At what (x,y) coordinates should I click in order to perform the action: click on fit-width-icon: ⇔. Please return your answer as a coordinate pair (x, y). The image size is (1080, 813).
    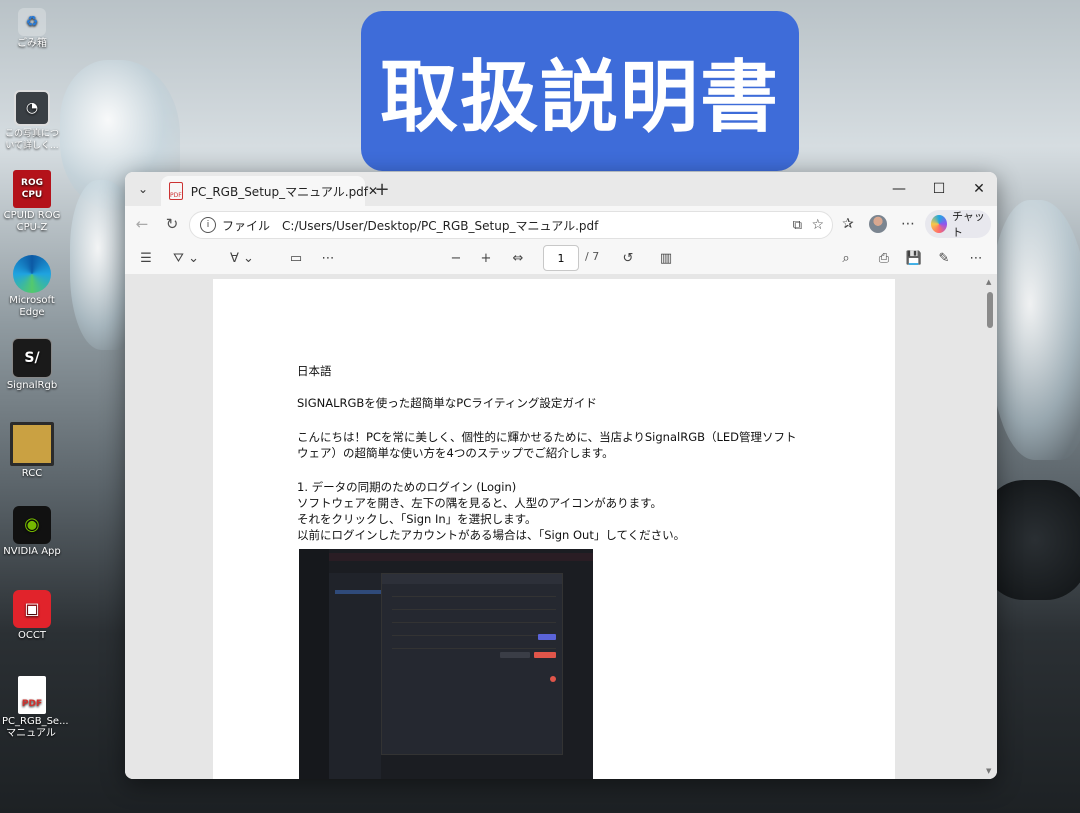
    Looking at the image, I should click on (518, 258).